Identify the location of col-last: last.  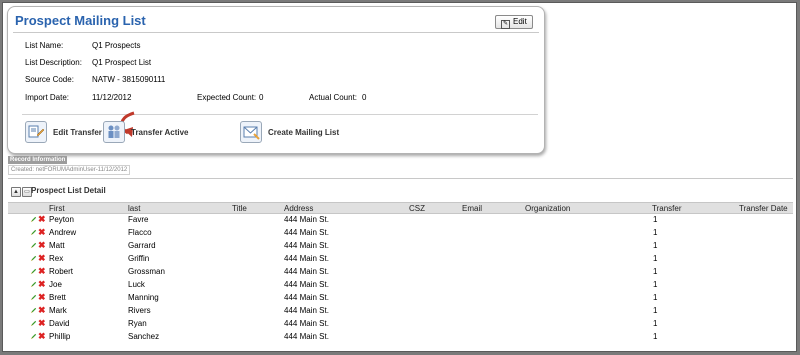
(134, 208).